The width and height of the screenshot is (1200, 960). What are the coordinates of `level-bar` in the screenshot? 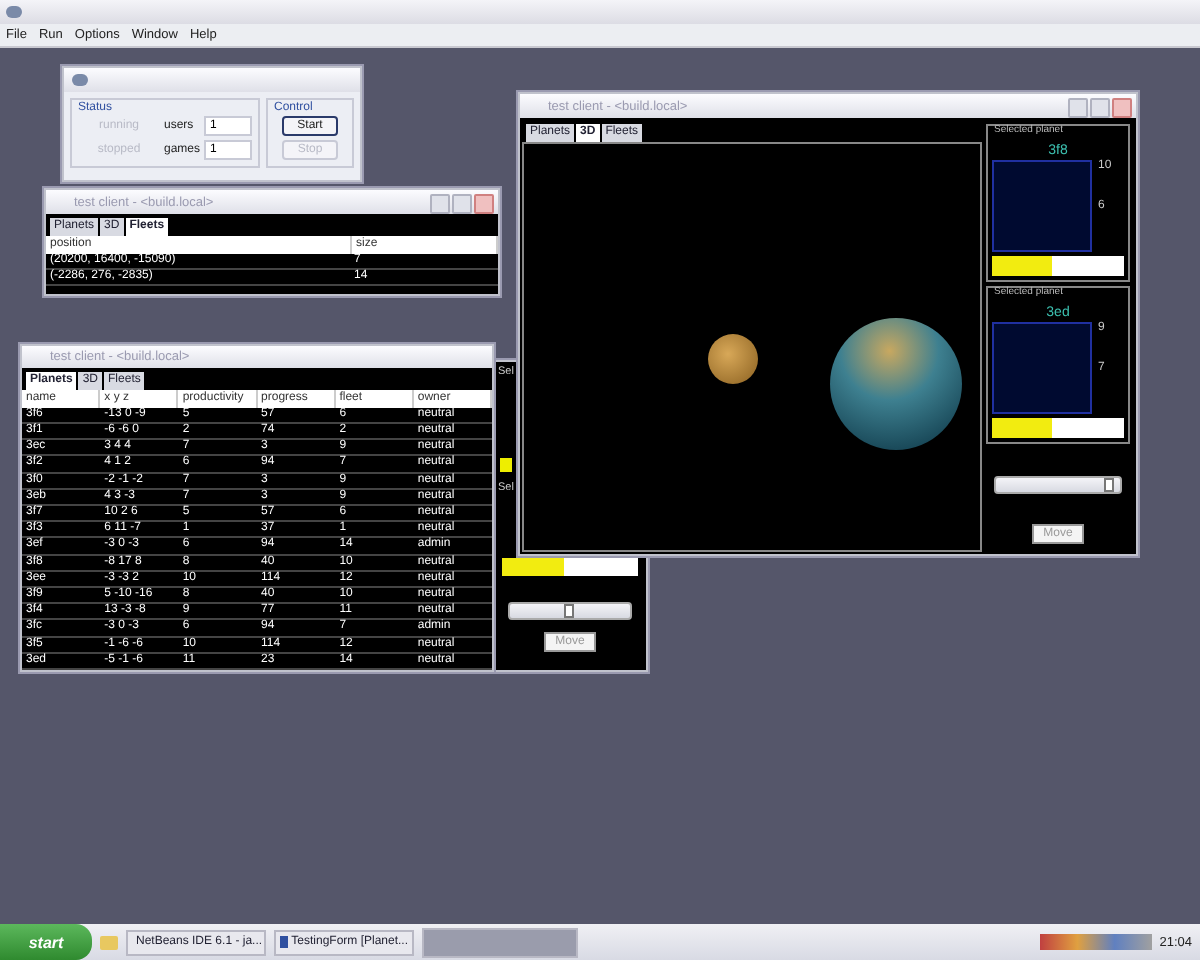 It's located at (506, 465).